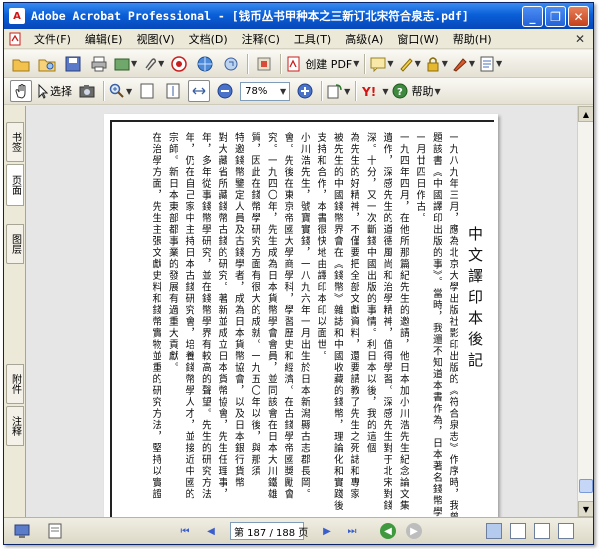 This screenshot has height=549, width=600. Describe the element at coordinates (264, 64) in the screenshot. I see `export-button` at that location.